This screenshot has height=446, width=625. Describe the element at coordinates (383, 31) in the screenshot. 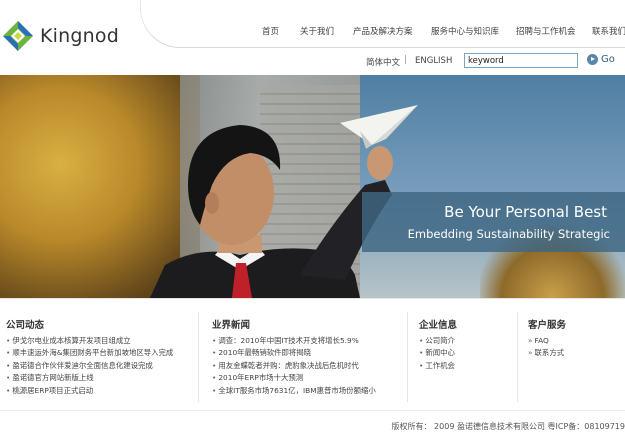

I see `nav-item-products: 产品及解决方案` at that location.